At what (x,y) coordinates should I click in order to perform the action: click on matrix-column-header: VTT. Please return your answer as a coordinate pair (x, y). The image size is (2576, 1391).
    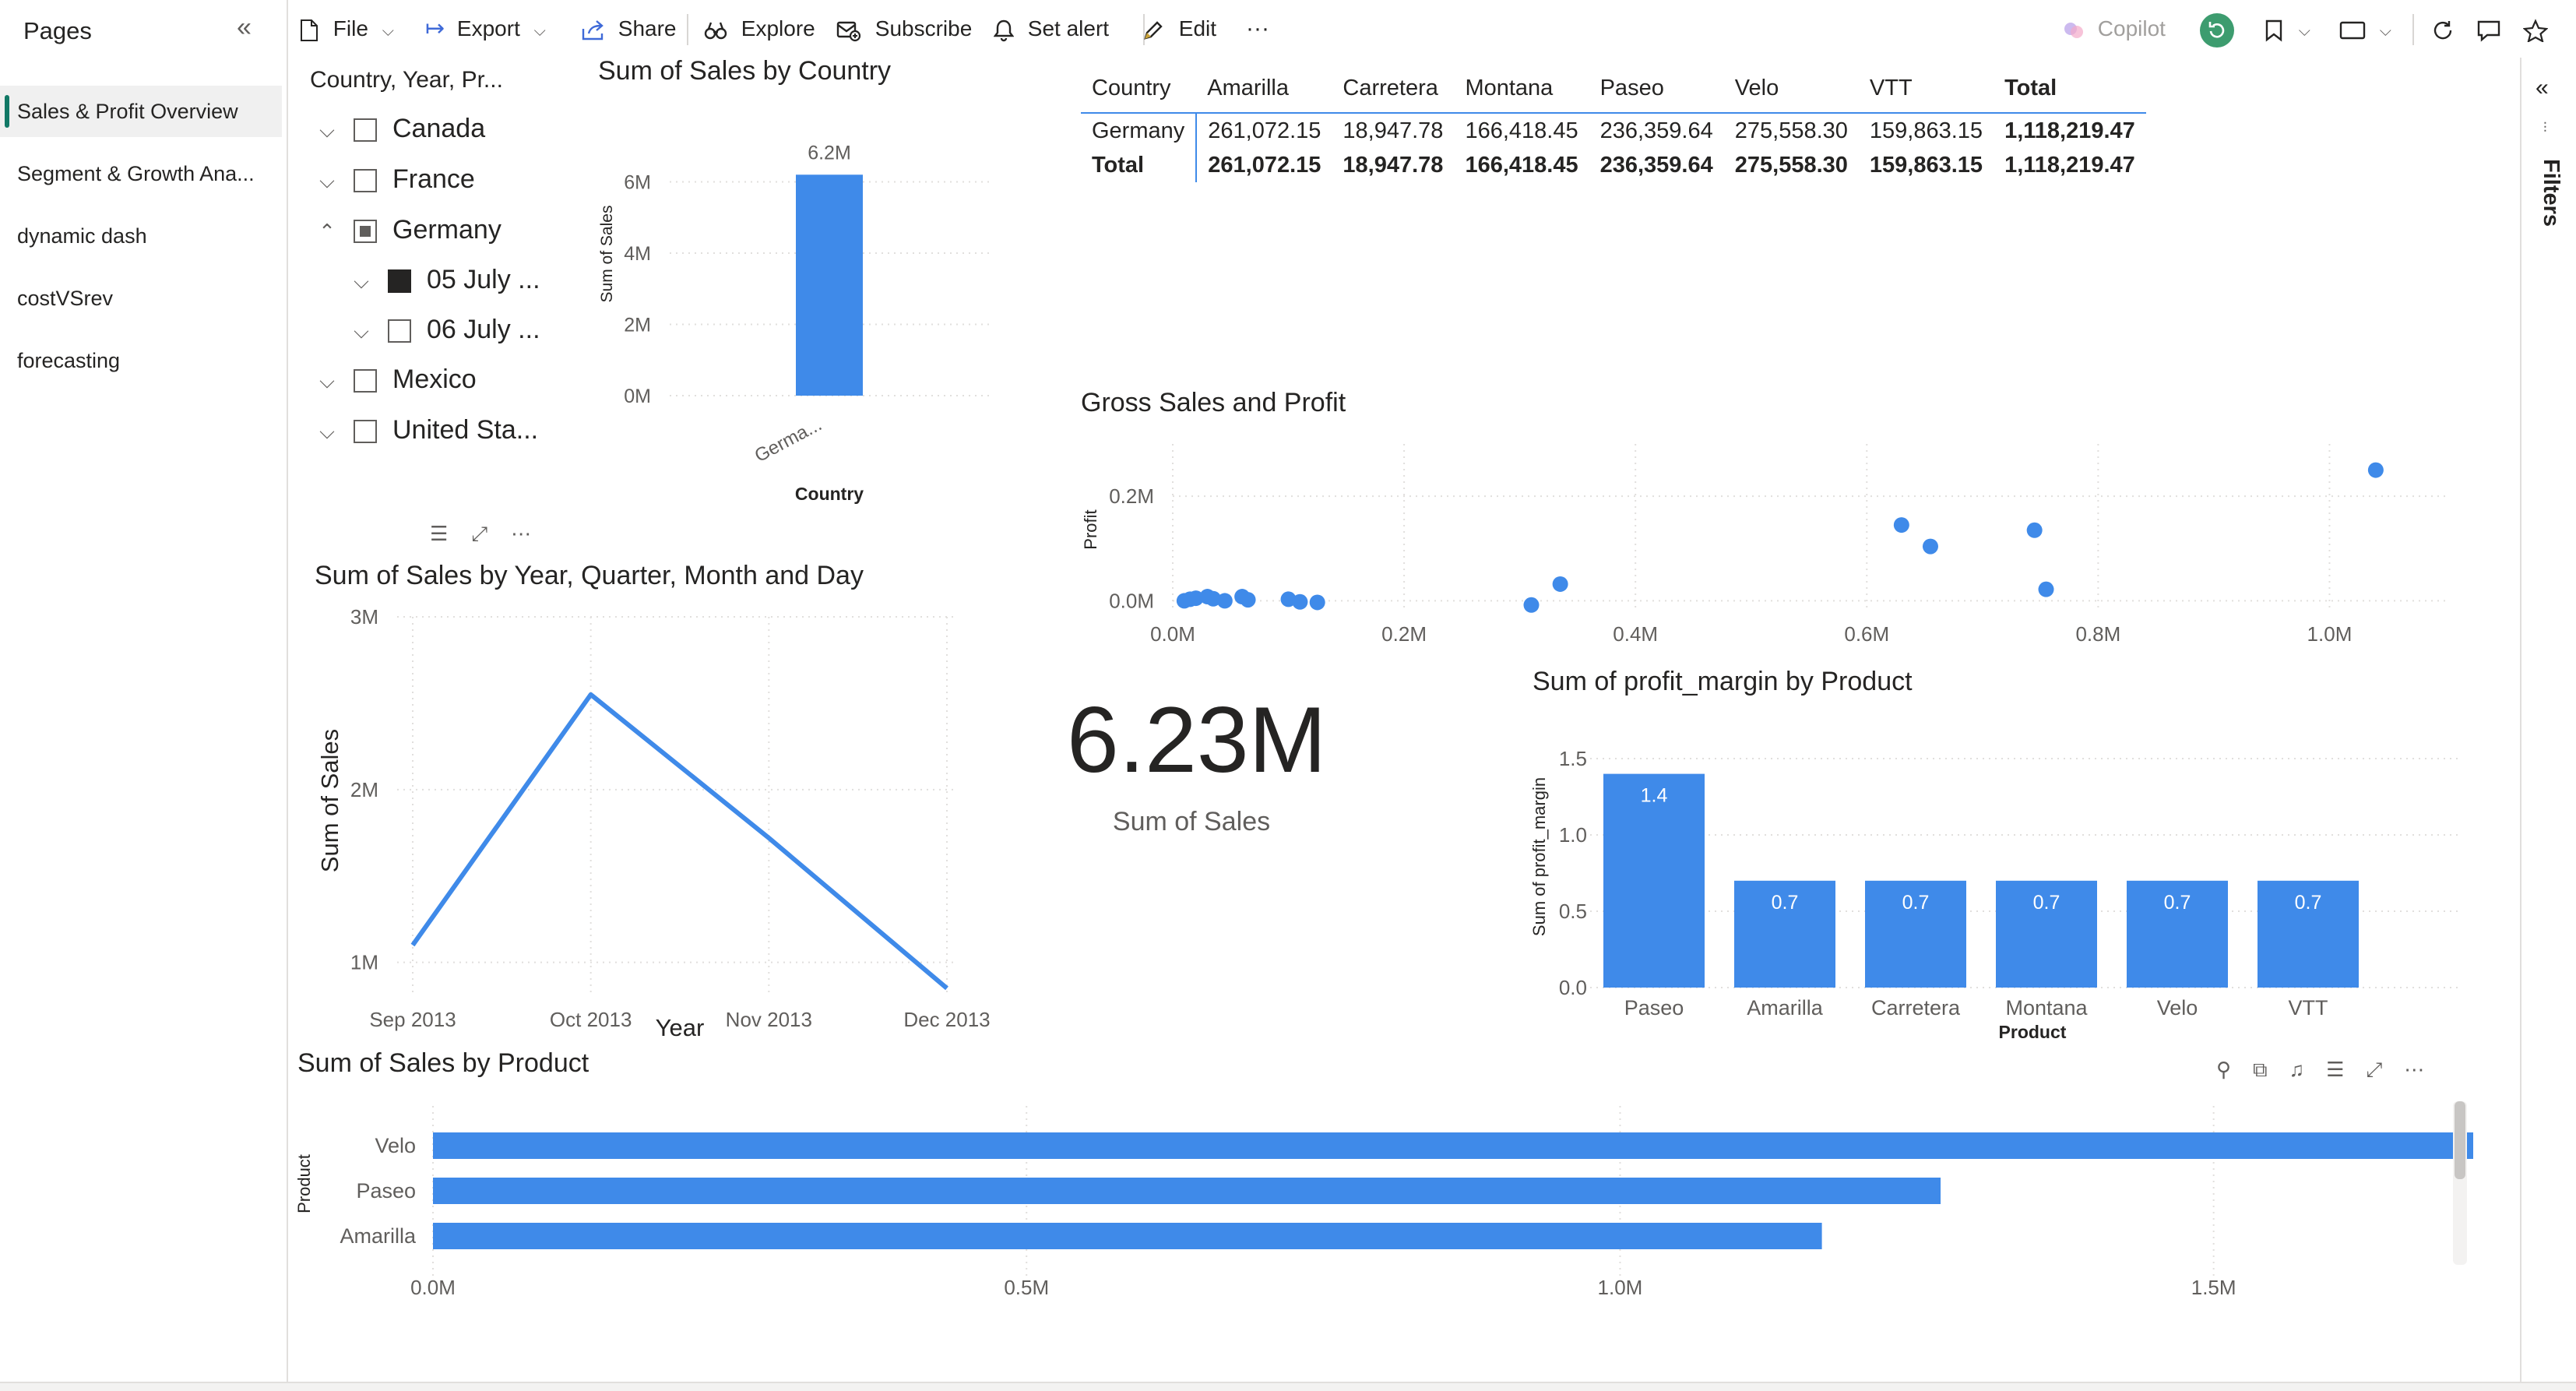
    Looking at the image, I should click on (1926, 88).